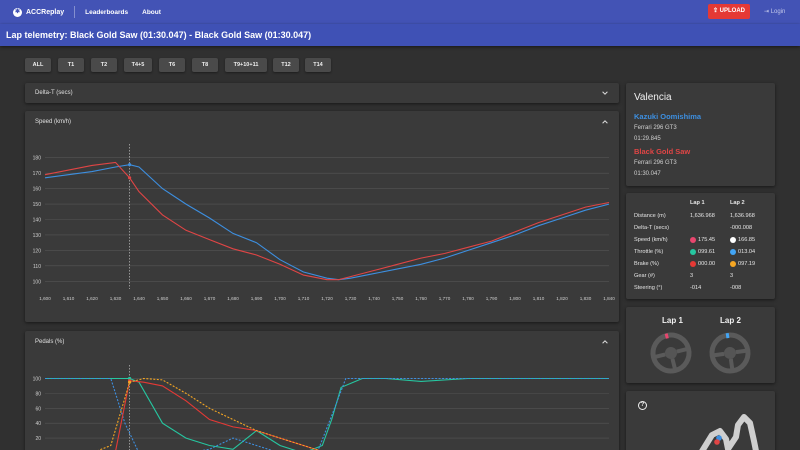  What do you see at coordinates (671, 353) in the screenshot?
I see `steering-wheel-lap1-icon` at bounding box center [671, 353].